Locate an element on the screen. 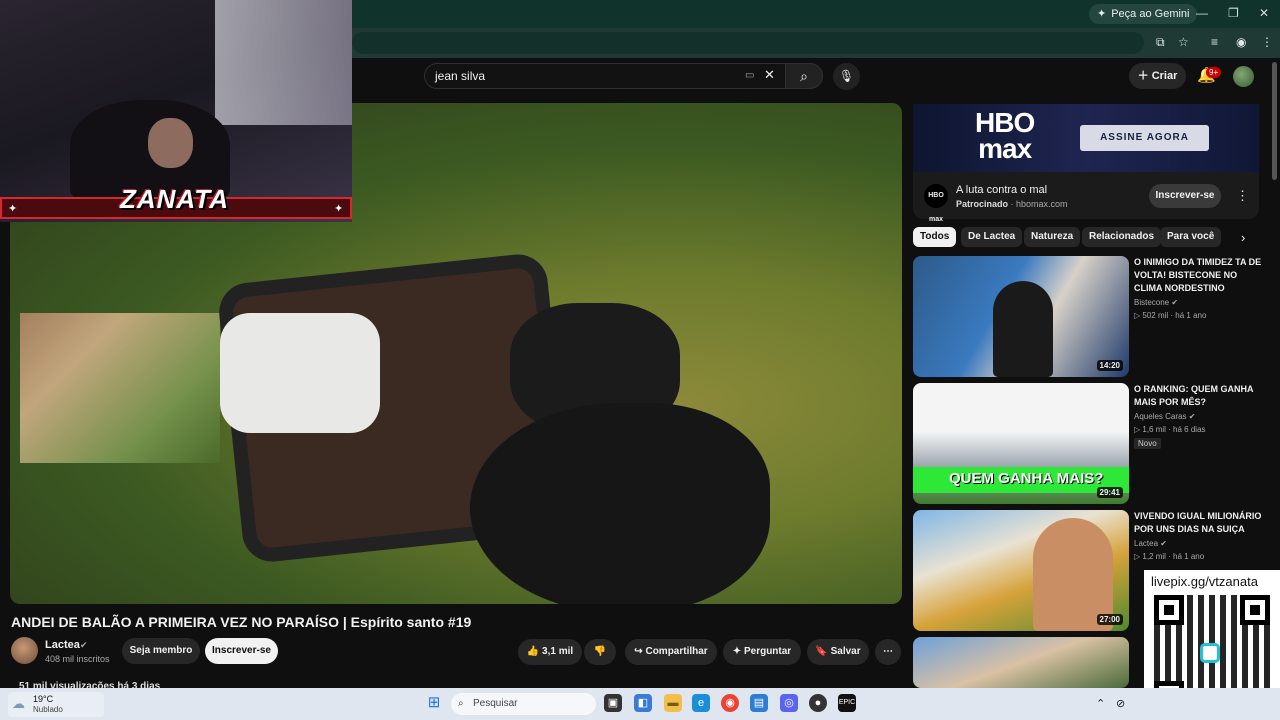 The height and width of the screenshot is (720, 1280). channel-name: Lactea is located at coordinates (62, 645).